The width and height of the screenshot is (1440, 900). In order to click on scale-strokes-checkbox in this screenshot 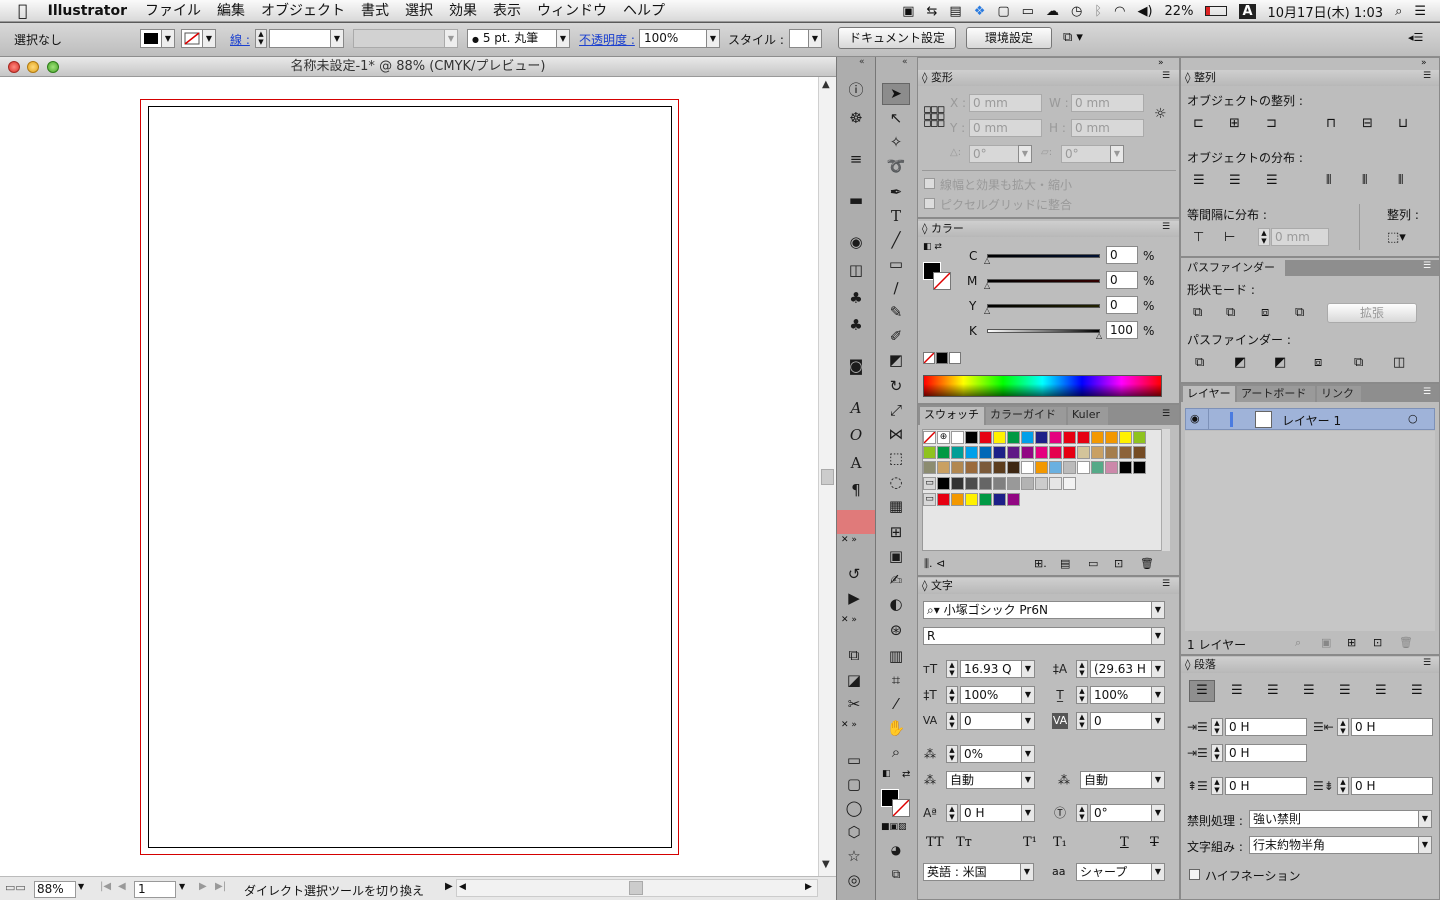, I will do `click(929, 183)`.